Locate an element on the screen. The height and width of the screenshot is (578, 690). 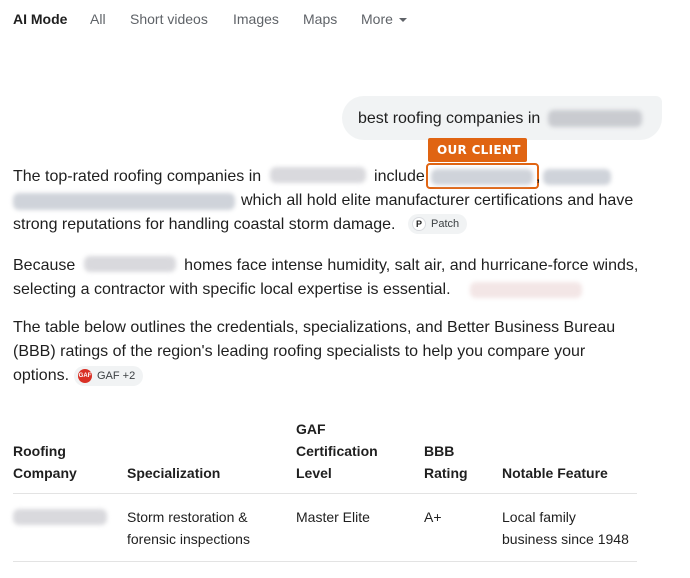
header-line: Company is located at coordinates (45, 473).